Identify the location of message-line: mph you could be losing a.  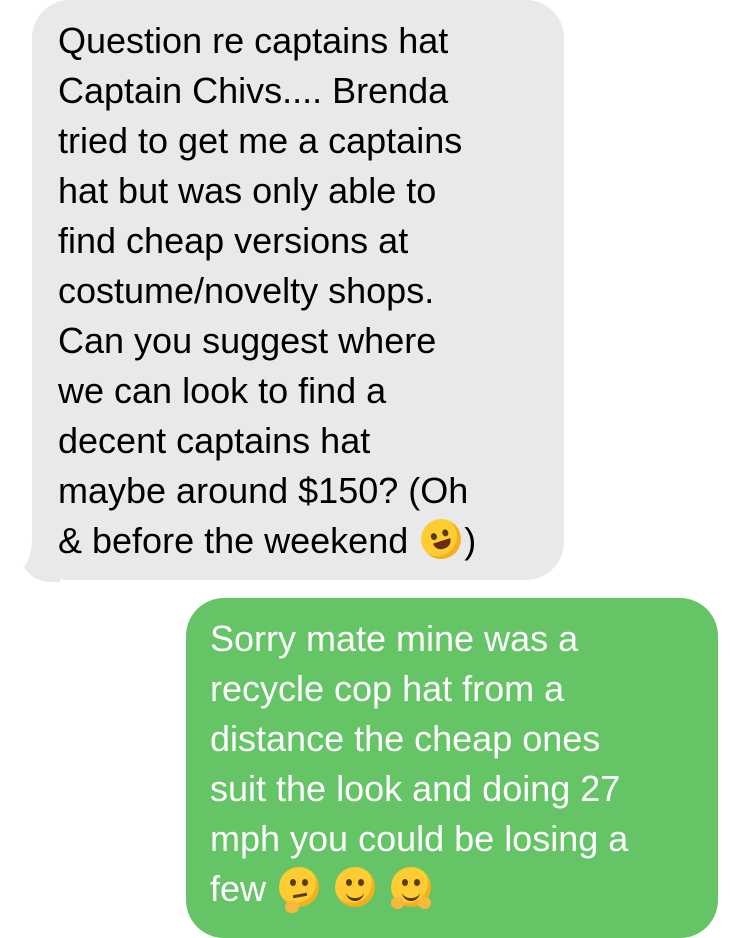
(419, 838).